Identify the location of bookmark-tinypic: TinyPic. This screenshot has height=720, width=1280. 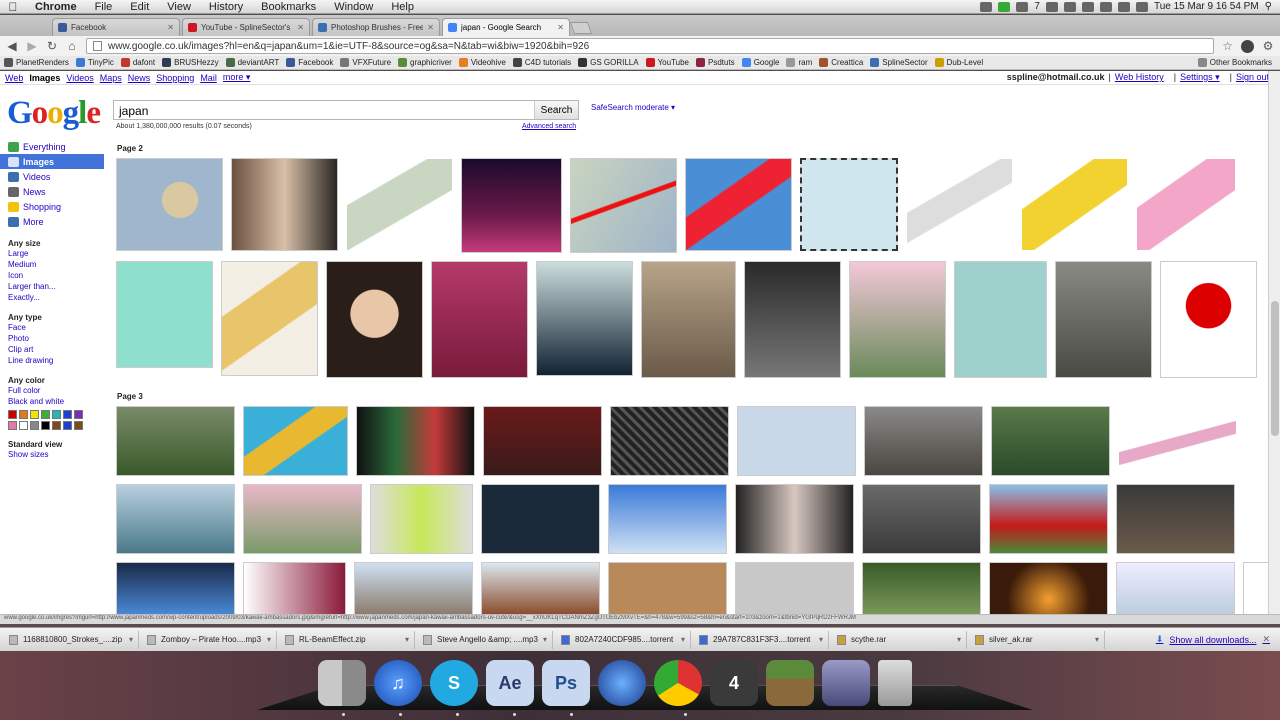
(98, 62).